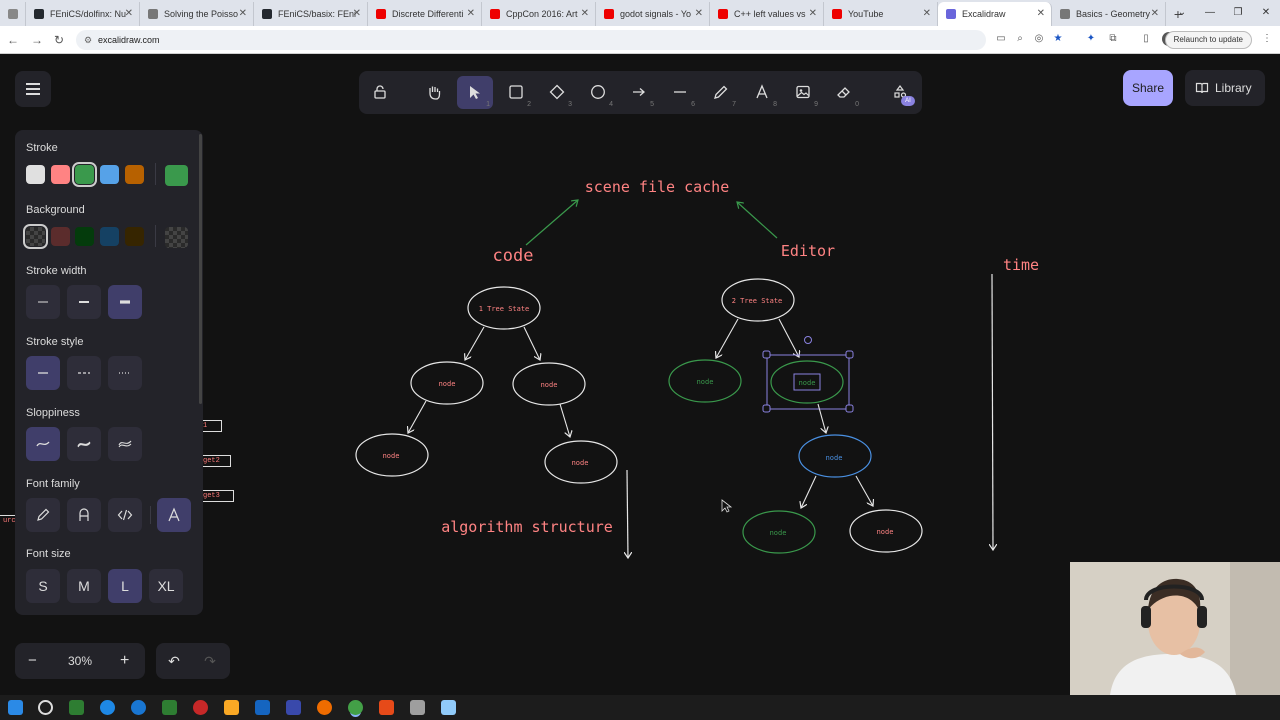 The image size is (1280, 720). Describe the element at coordinates (516, 92) in the screenshot. I see `tool-rectangle: 2` at that location.